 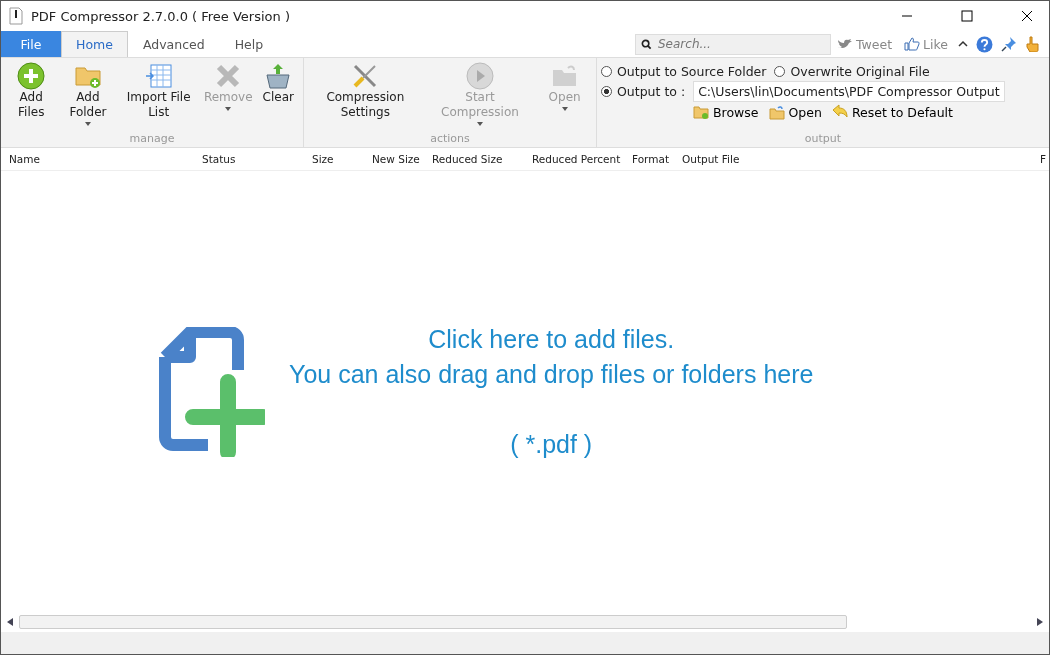 What do you see at coordinates (433, 622) in the screenshot?
I see `scrollbar-thumb` at bounding box center [433, 622].